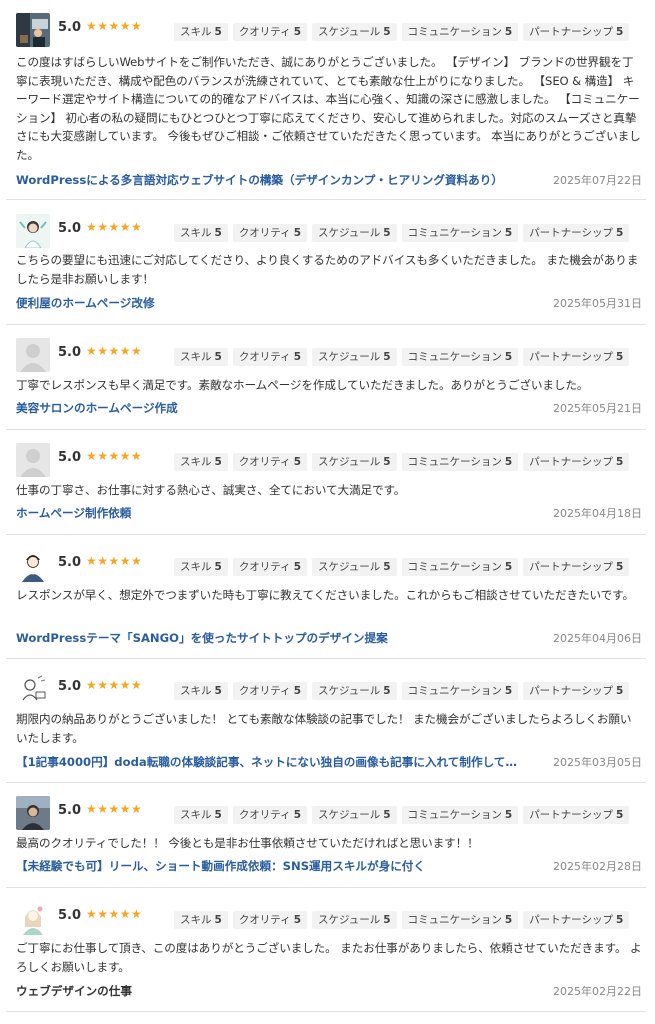 This screenshot has width=655, height=1024. Describe the element at coordinates (33, 565) in the screenshot. I see `man-illustration-avatar-icon` at that location.